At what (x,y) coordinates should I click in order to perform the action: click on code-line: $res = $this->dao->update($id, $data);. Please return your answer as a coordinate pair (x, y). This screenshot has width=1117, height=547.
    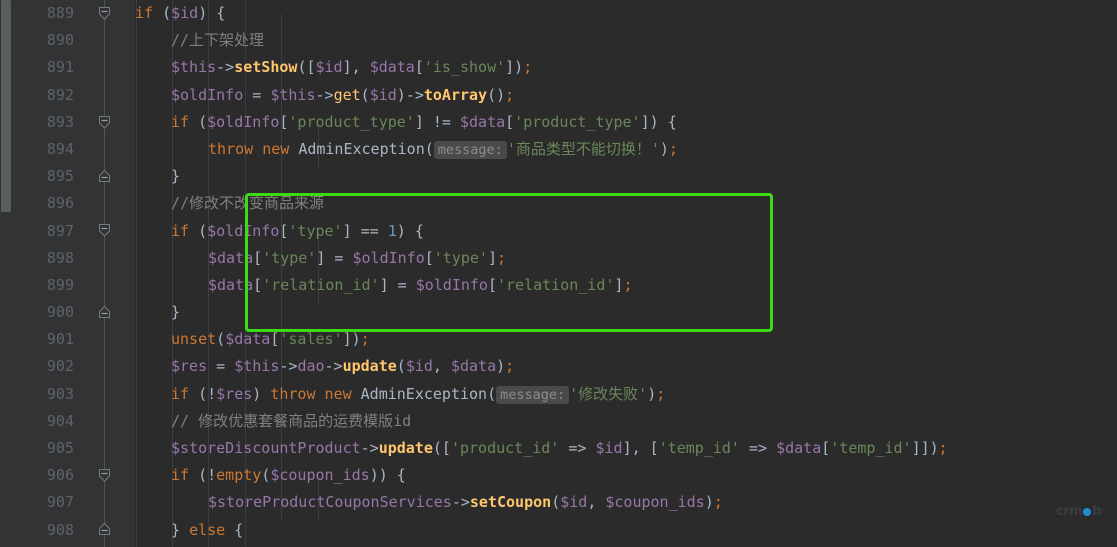
    Looking at the image, I should click on (626, 366).